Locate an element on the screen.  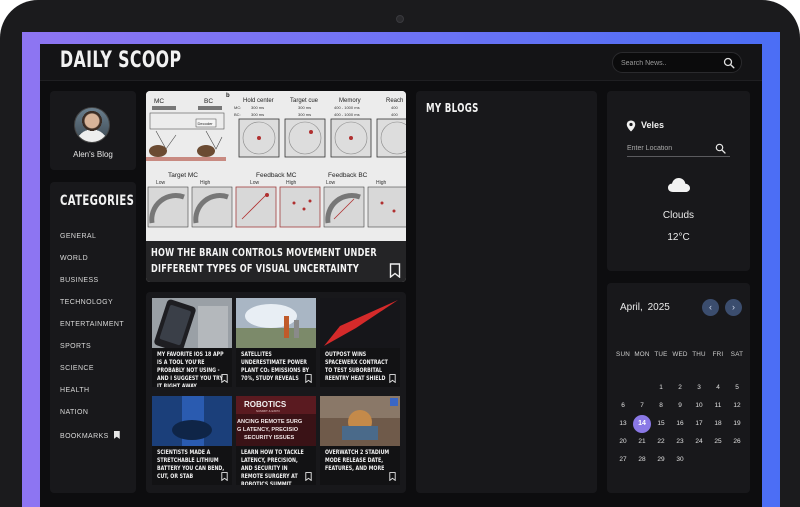
calendar-day: 30 is located at coordinates (680, 460).